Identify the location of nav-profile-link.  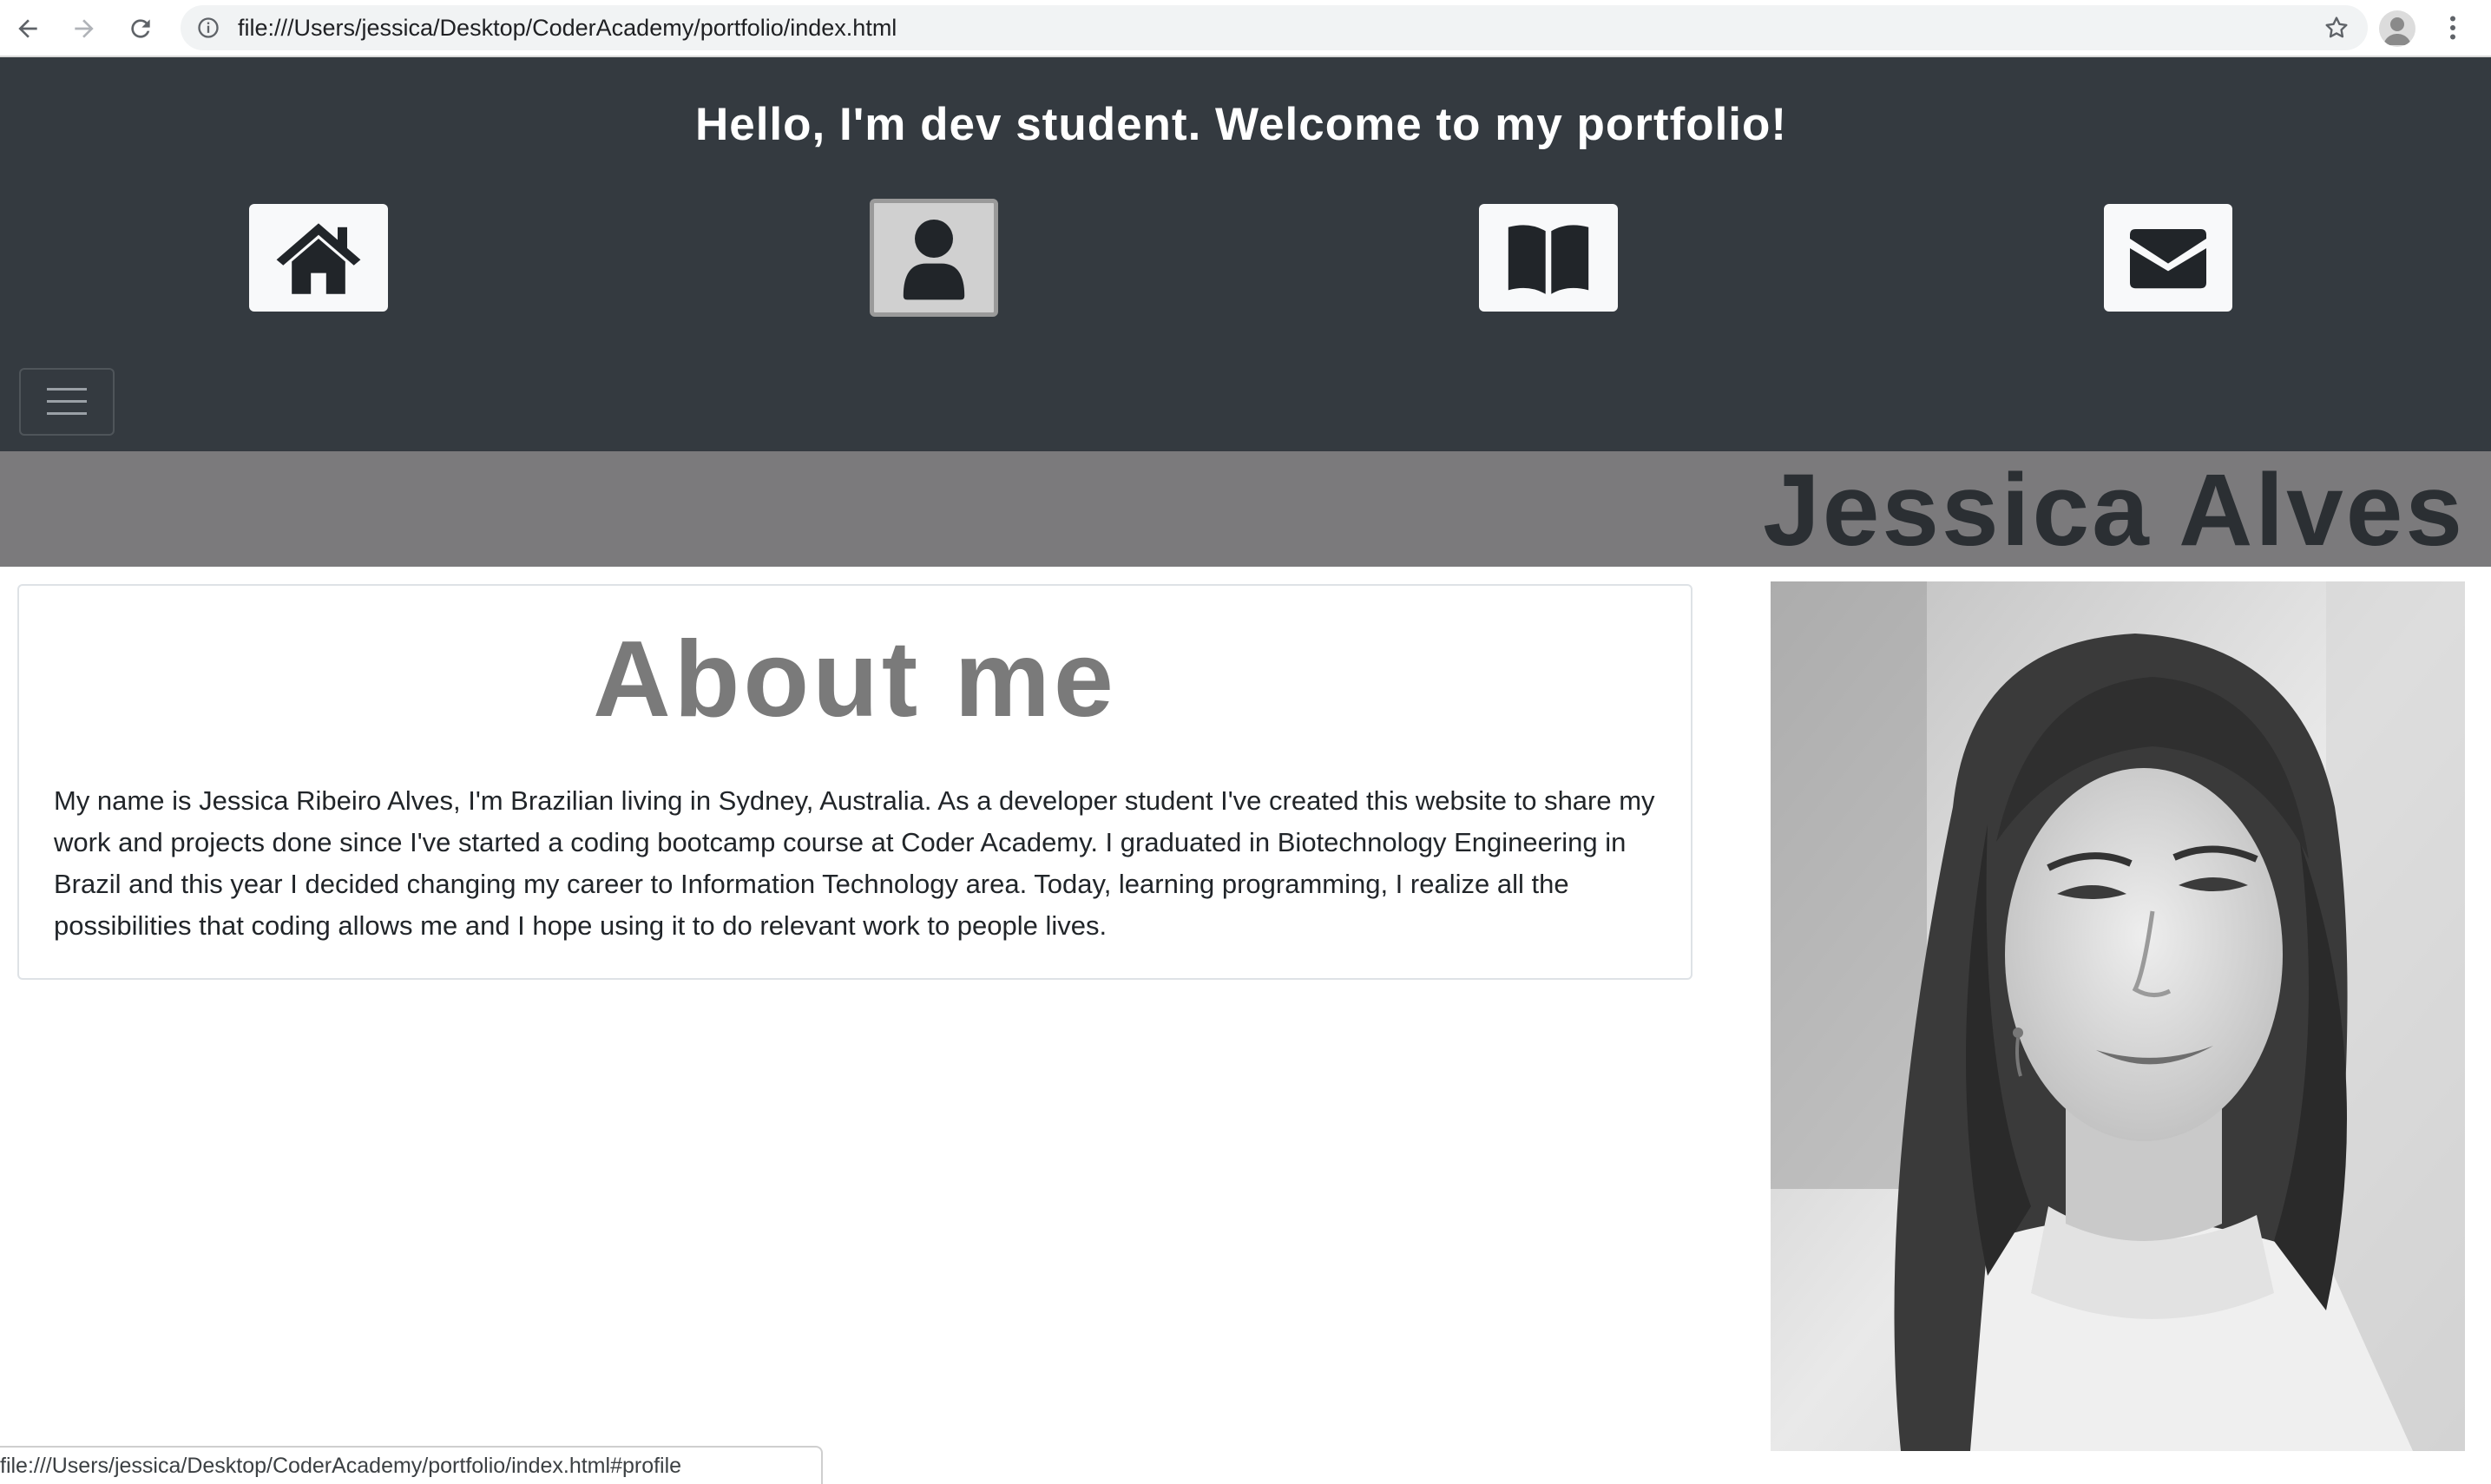
(934, 258).